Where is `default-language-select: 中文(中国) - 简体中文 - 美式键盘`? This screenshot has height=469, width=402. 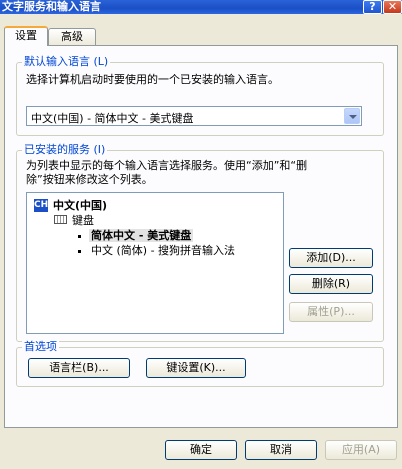 default-language-select: 中文(中国) - 简体中文 - 美式键盘 is located at coordinates (194, 116).